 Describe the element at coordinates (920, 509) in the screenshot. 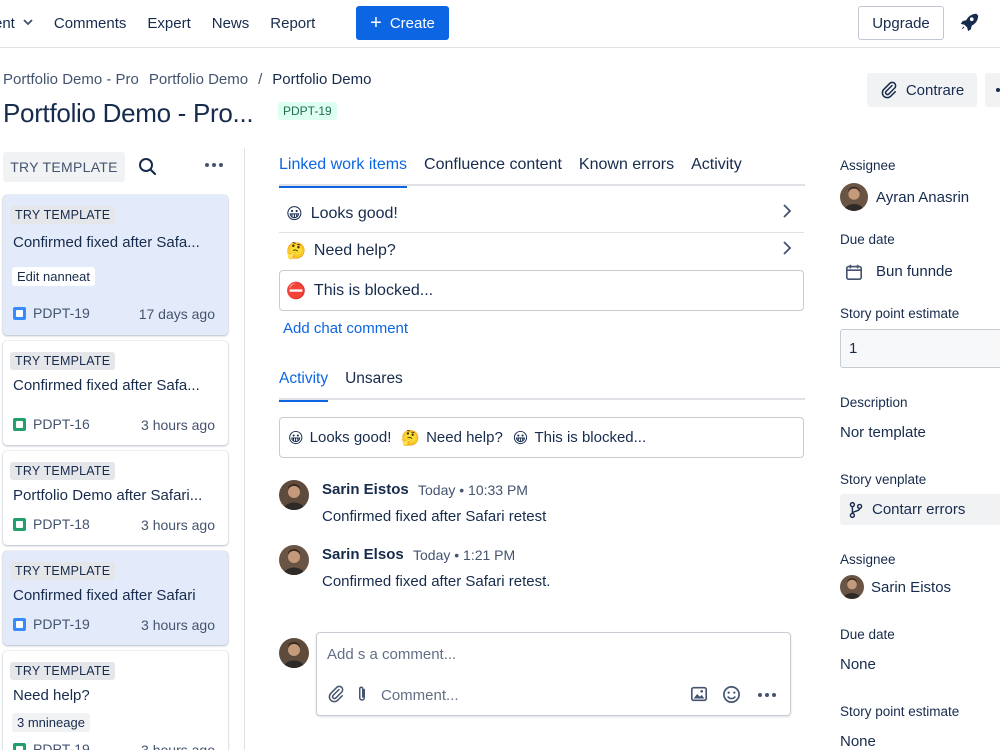

I see `branch-button: Contarr errors` at that location.